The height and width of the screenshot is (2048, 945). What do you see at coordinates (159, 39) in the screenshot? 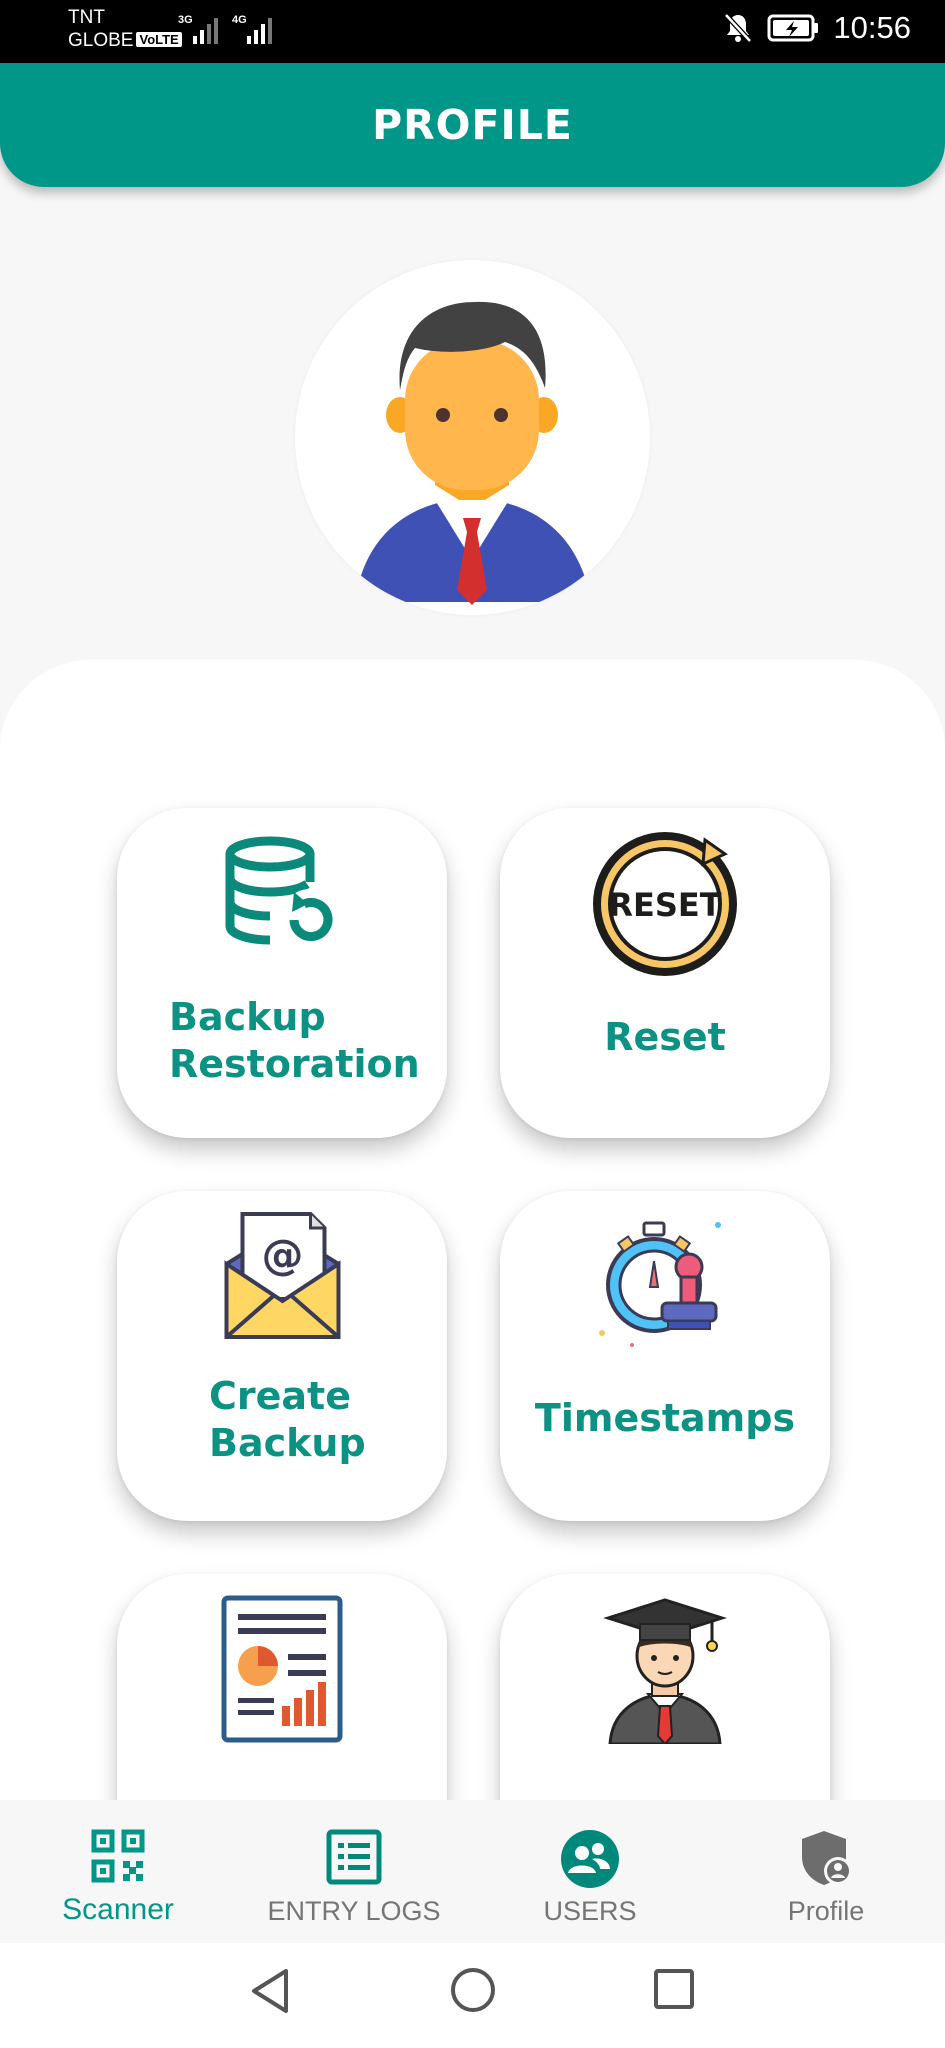
I see `volte-badge: VoLTE` at bounding box center [159, 39].